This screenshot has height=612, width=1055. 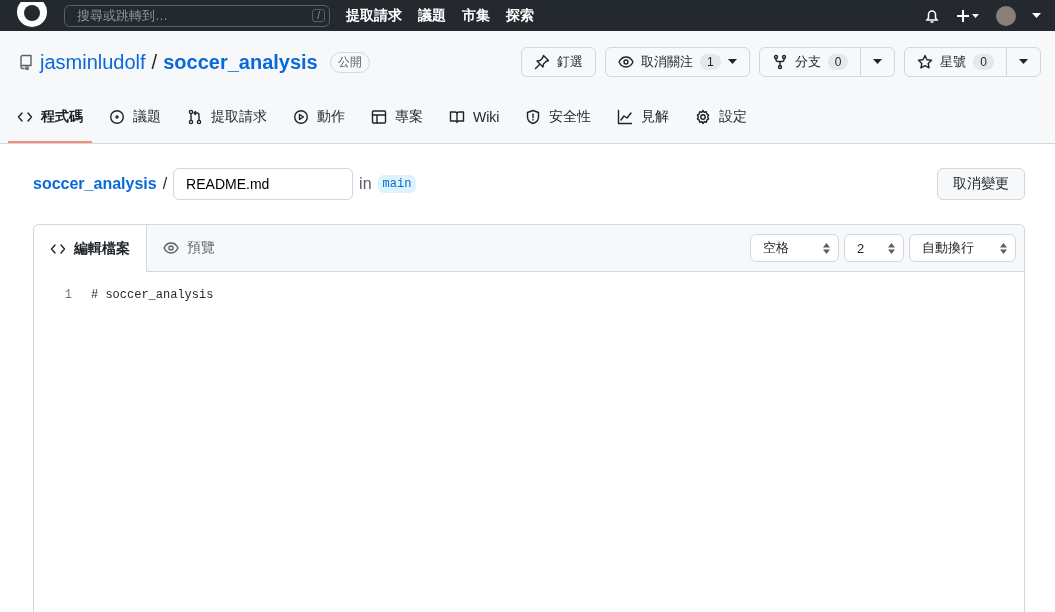 What do you see at coordinates (301, 117) in the screenshot?
I see `play-icon` at bounding box center [301, 117].